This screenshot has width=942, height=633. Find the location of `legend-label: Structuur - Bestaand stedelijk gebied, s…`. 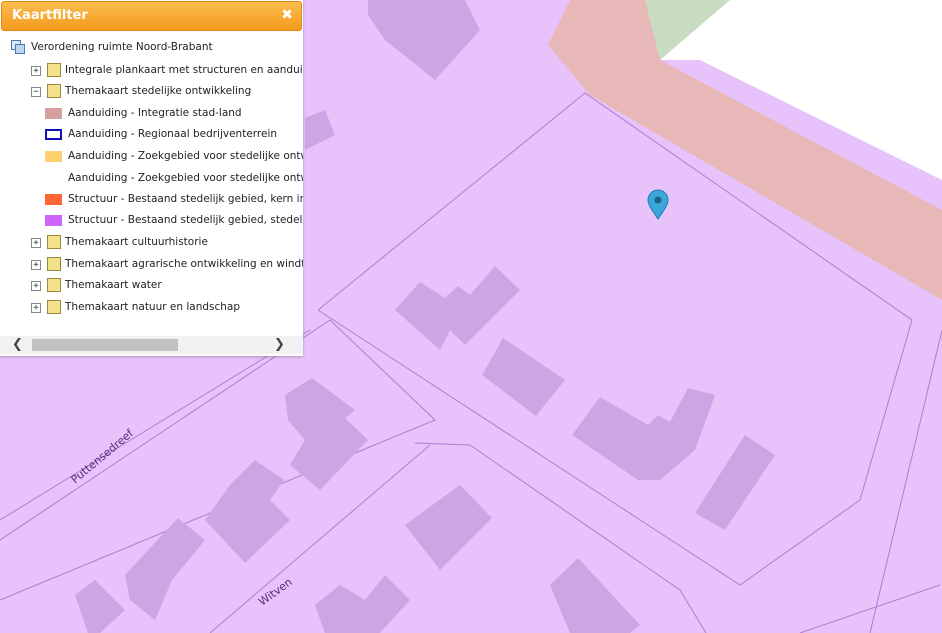

legend-label: Structuur - Bestaand stedelijk gebied, s… is located at coordinates (185, 220).